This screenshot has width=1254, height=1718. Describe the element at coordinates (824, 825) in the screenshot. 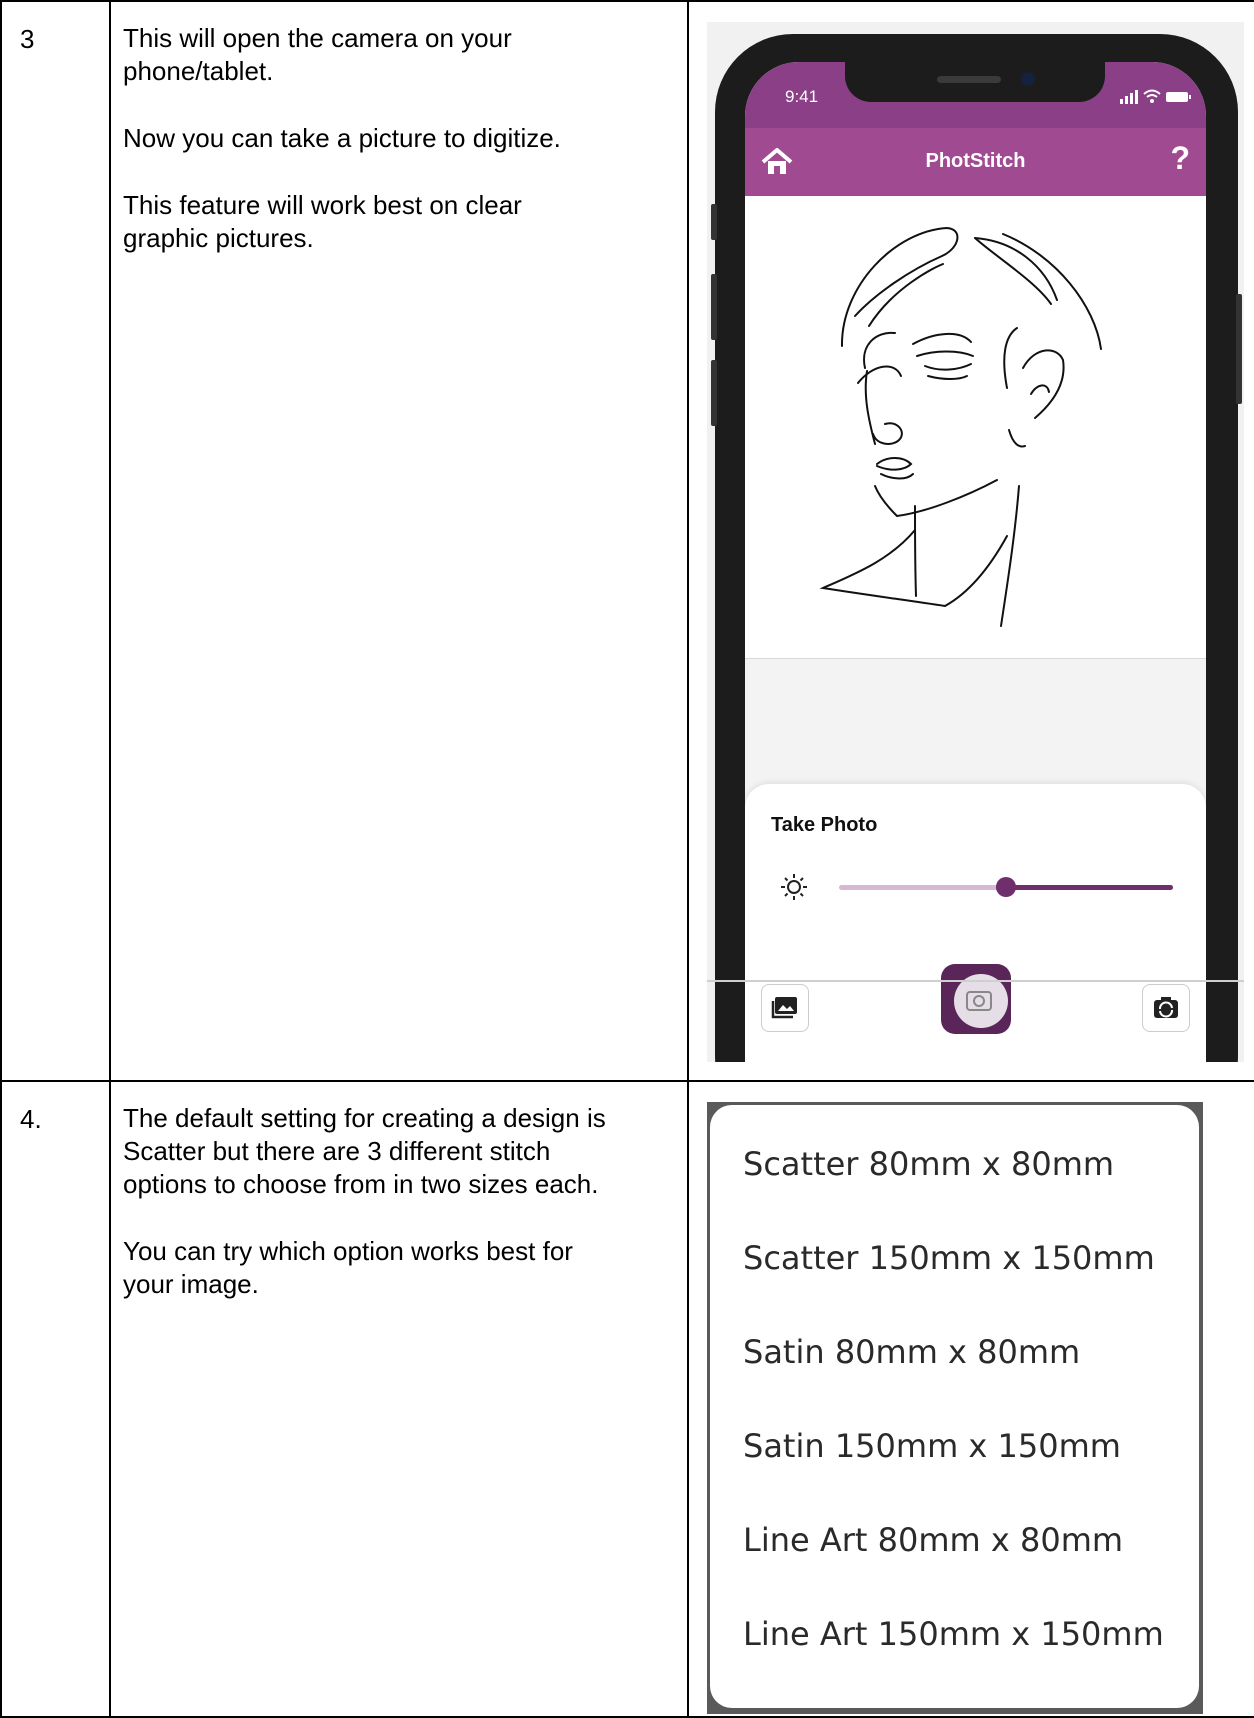

I see `sheet-title: Take Photo` at that location.